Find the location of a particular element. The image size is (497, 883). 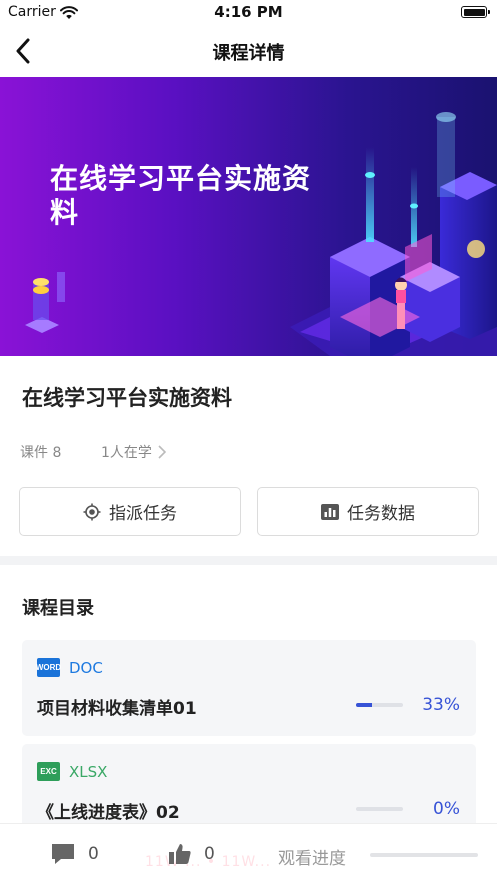

watch-progress-bar is located at coordinates (424, 855).